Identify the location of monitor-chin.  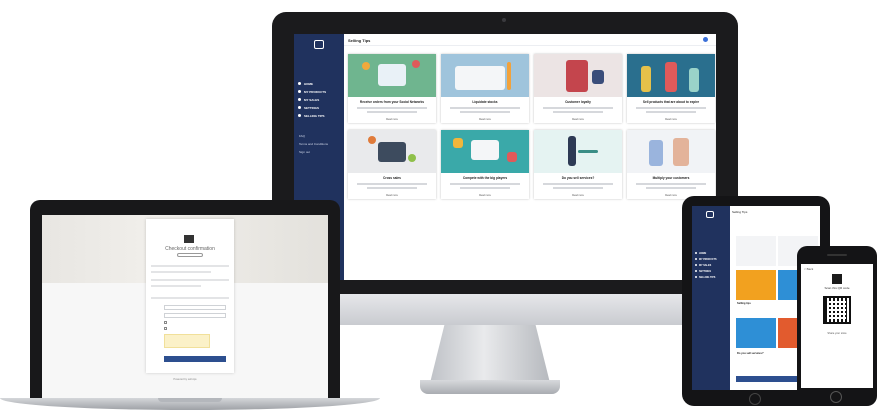
(505, 309).